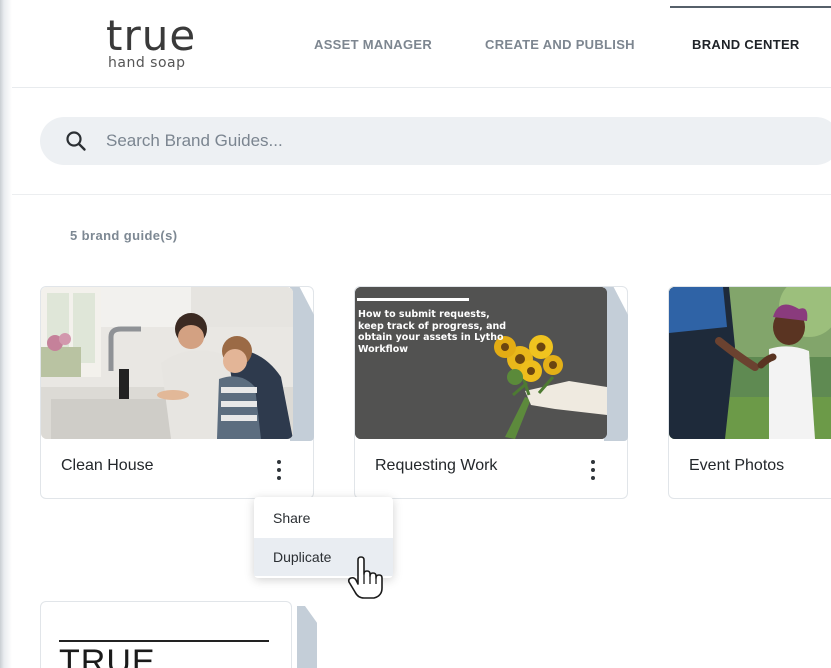  I want to click on search-bar, so click(435, 141).